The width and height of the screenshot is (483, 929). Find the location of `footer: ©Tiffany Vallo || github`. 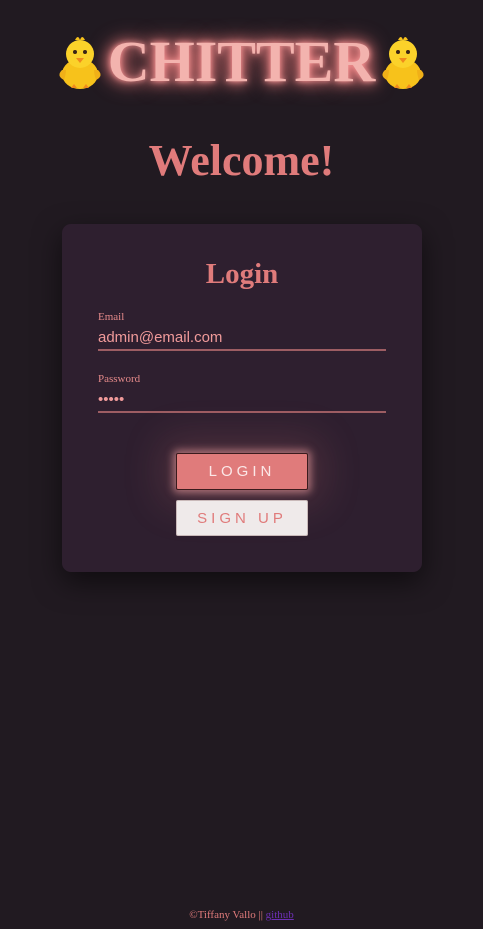

footer: ©Tiffany Vallo || github is located at coordinates (241, 915).